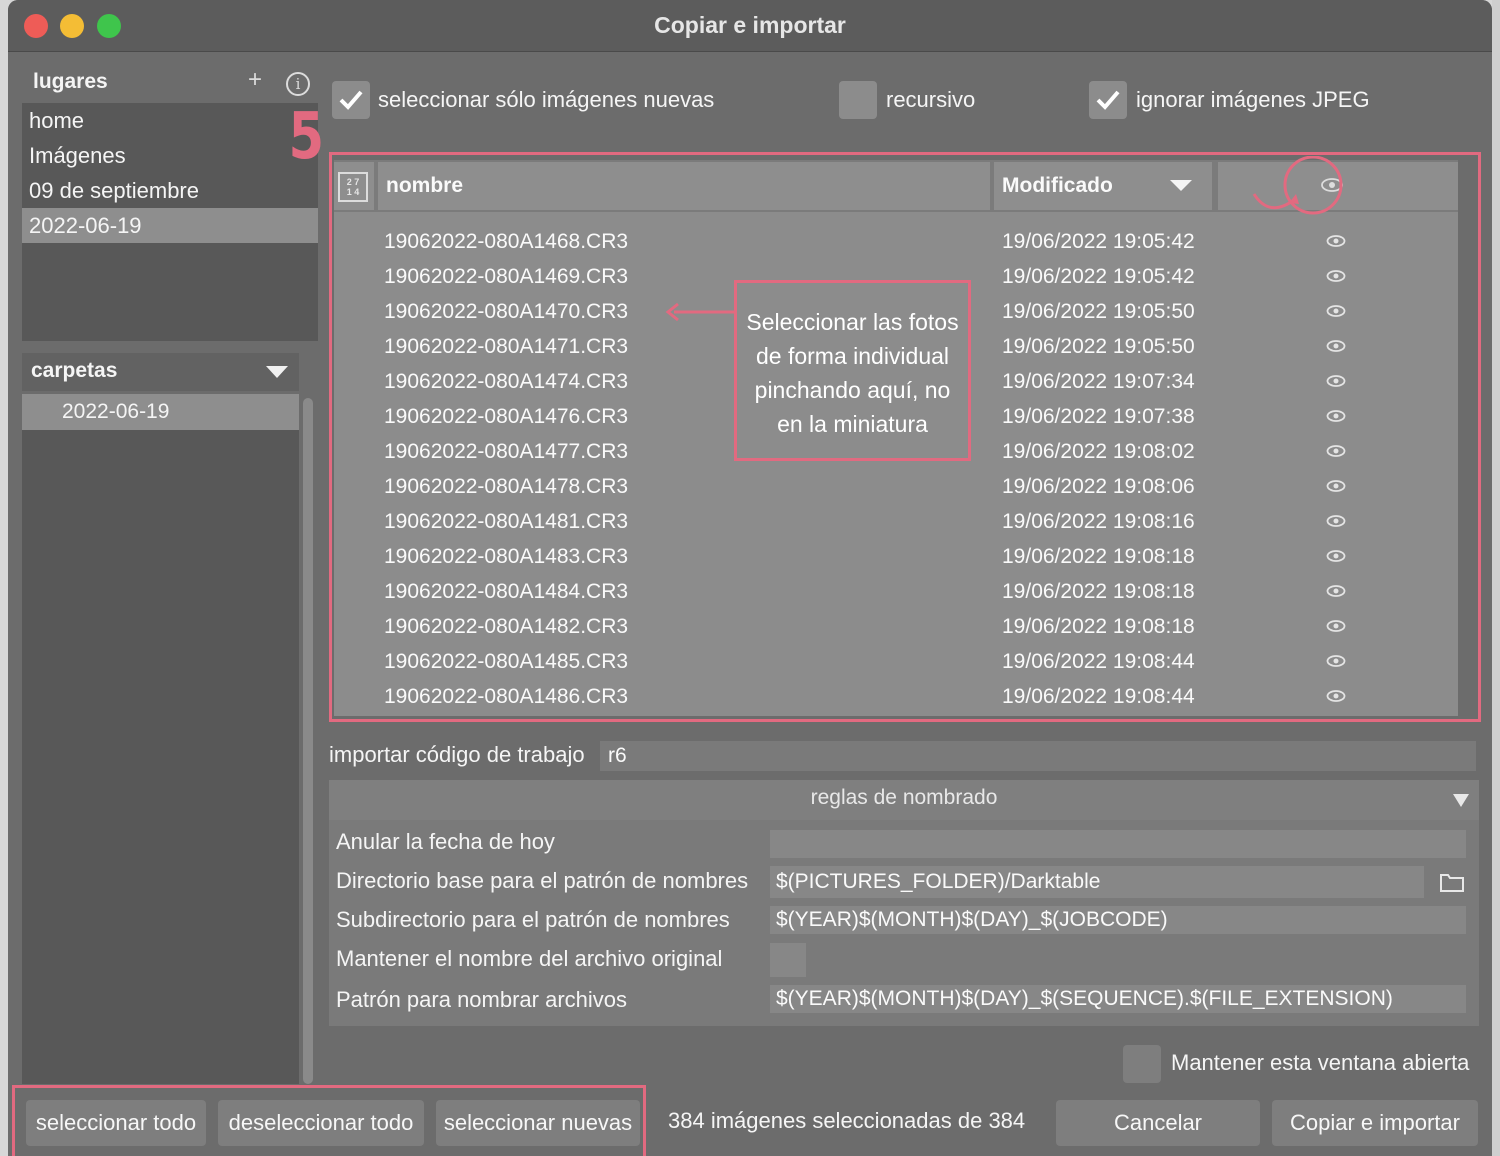 The image size is (1500, 1156). I want to click on override-date-input, so click(1118, 844).